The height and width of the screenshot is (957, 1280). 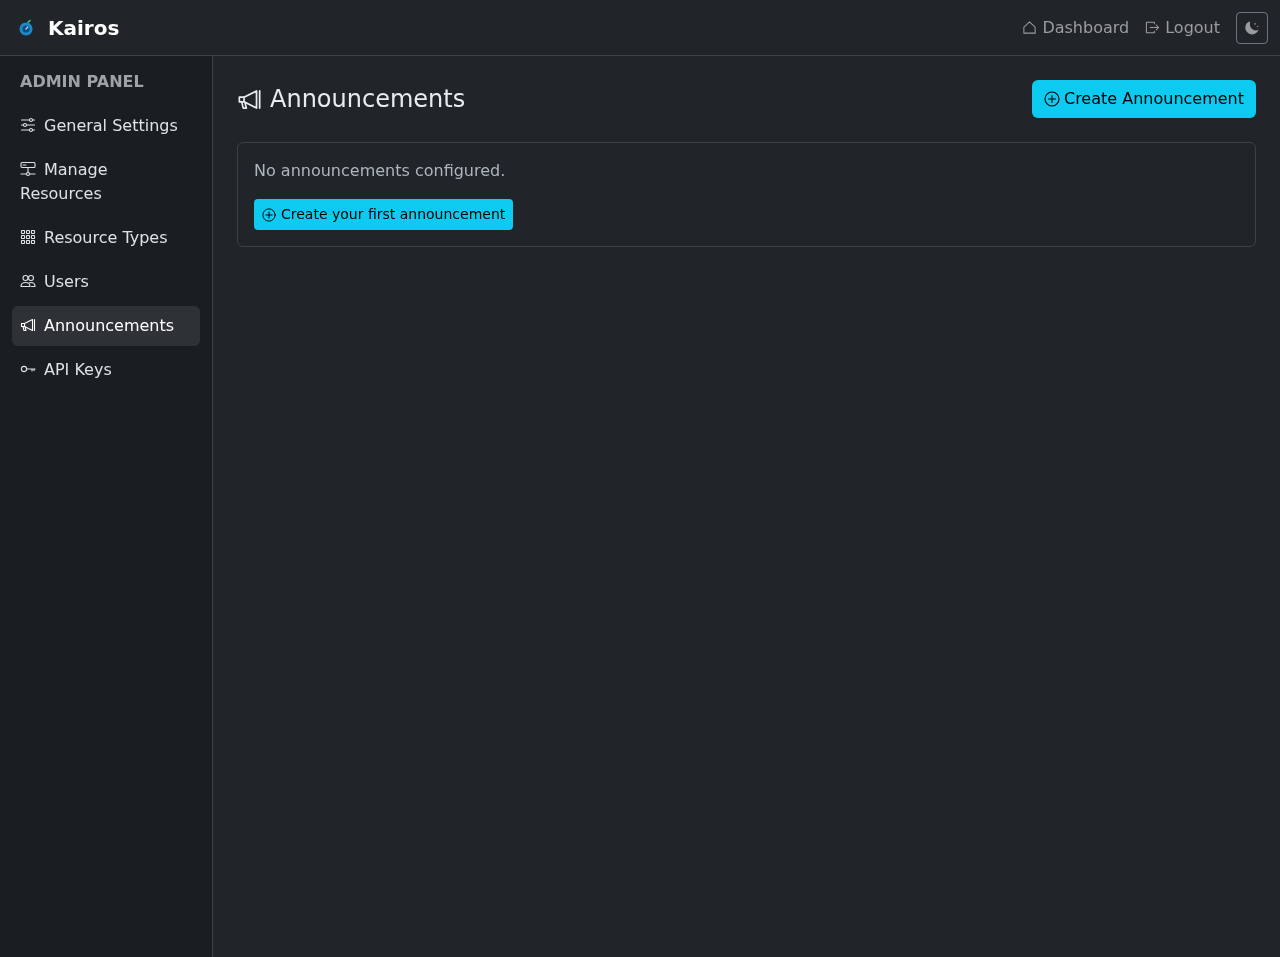 What do you see at coordinates (28, 281) in the screenshot?
I see `people-icon` at bounding box center [28, 281].